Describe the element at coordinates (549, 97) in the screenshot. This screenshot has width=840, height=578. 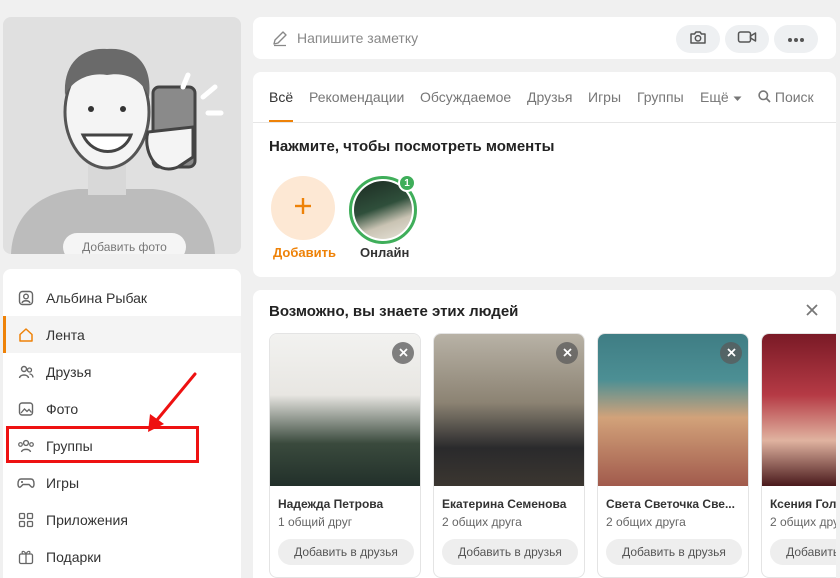
I see `tab-friends: Друзья` at that location.